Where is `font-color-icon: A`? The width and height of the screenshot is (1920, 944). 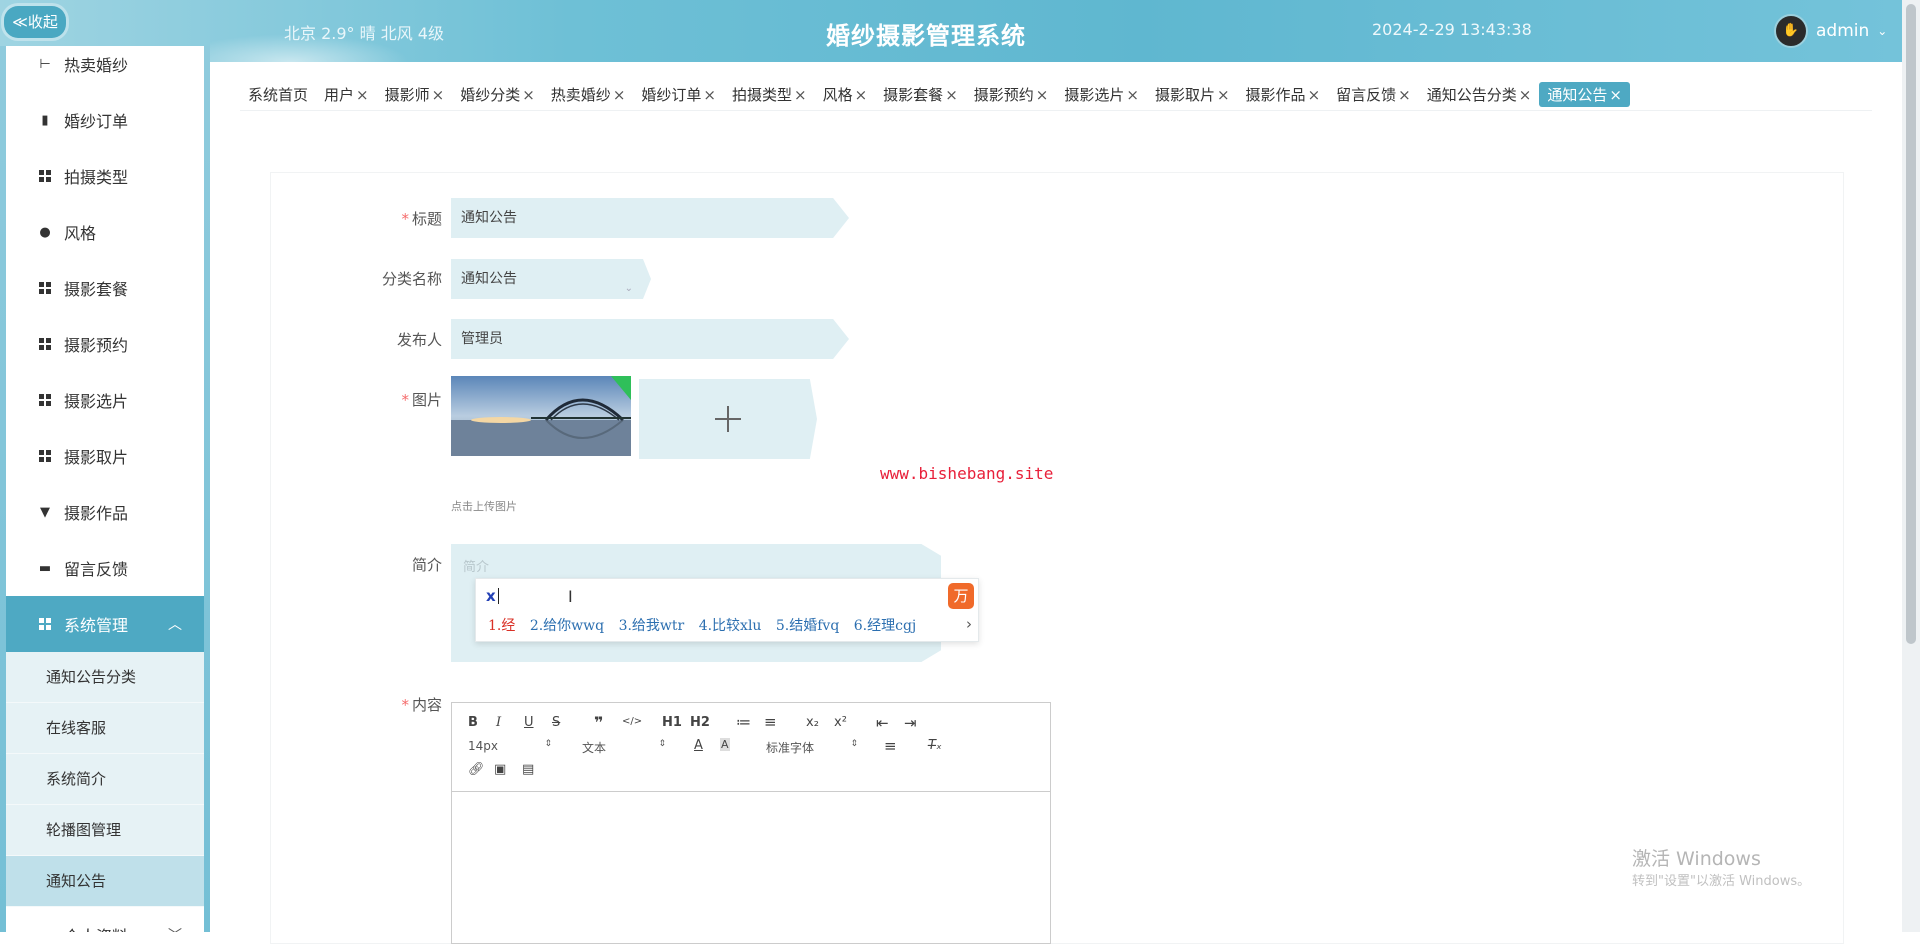 font-color-icon: A is located at coordinates (698, 745).